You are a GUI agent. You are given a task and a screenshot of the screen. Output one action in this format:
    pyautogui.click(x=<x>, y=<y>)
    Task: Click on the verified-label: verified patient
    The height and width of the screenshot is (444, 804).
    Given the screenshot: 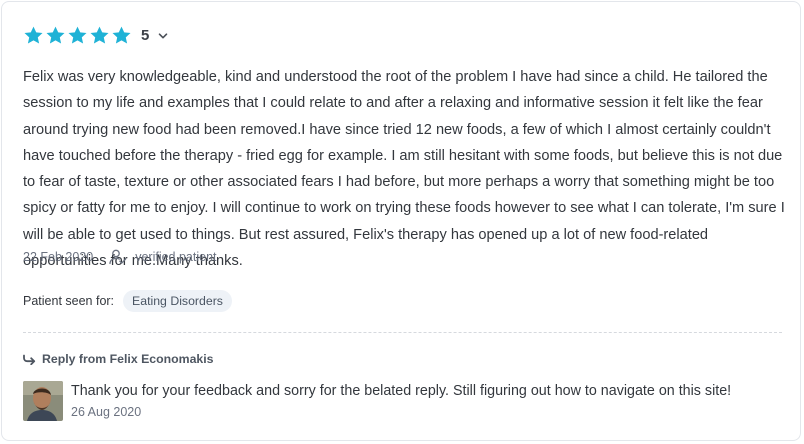 What is the action you would take?
    pyautogui.click(x=176, y=257)
    